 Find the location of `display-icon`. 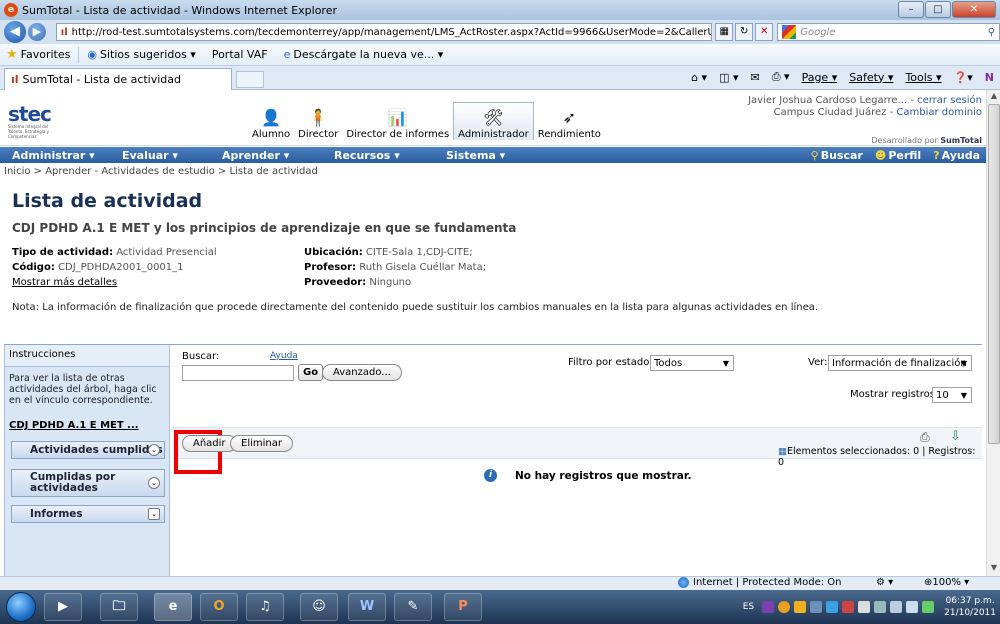

display-icon is located at coordinates (880, 607).